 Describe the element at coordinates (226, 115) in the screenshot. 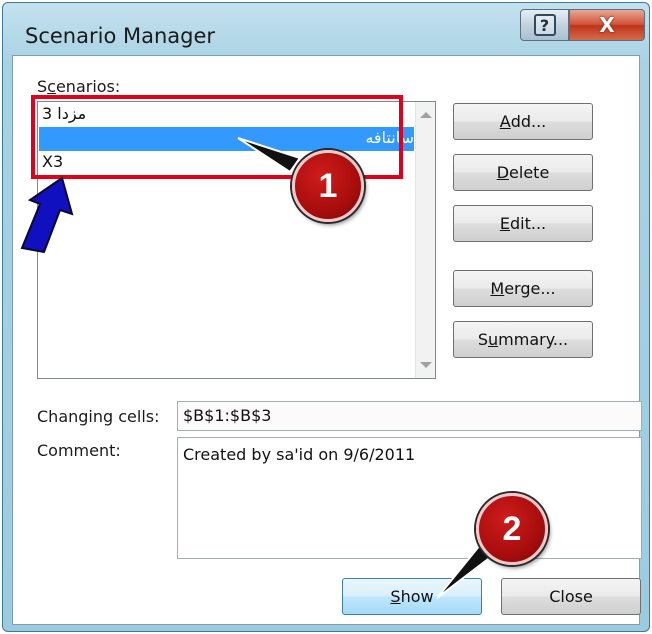

I see `scenario-item: مزدا 3` at that location.